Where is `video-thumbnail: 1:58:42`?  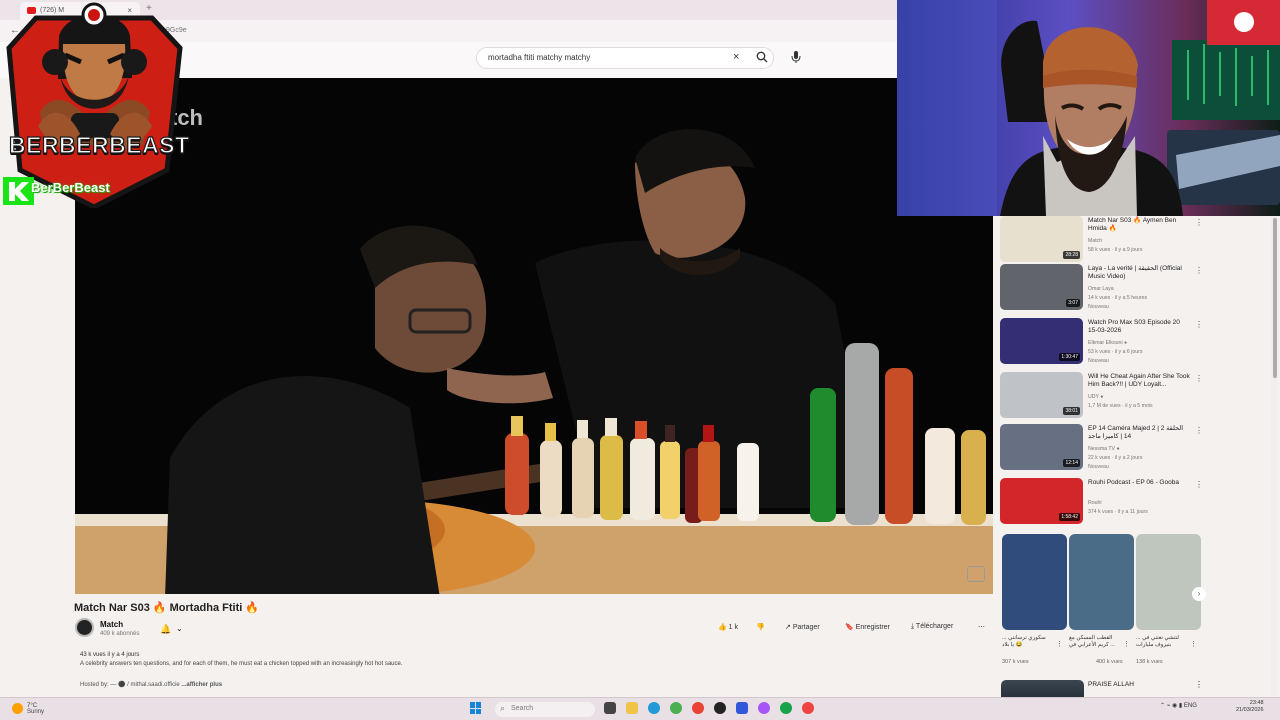
video-thumbnail: 1:58:42 is located at coordinates (1041, 501).